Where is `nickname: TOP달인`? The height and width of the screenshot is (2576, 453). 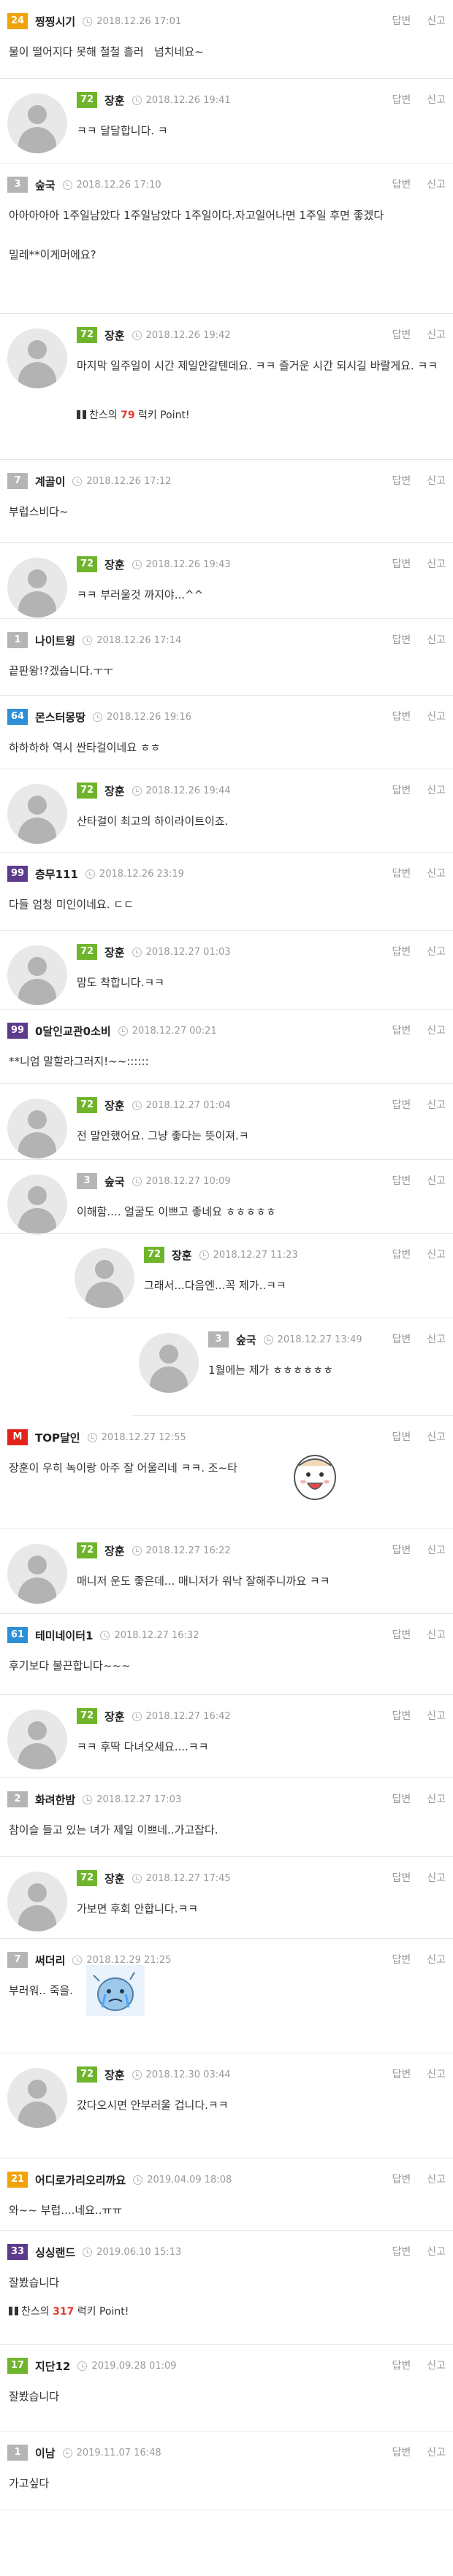
nickname: TOP달인 is located at coordinates (57, 1437).